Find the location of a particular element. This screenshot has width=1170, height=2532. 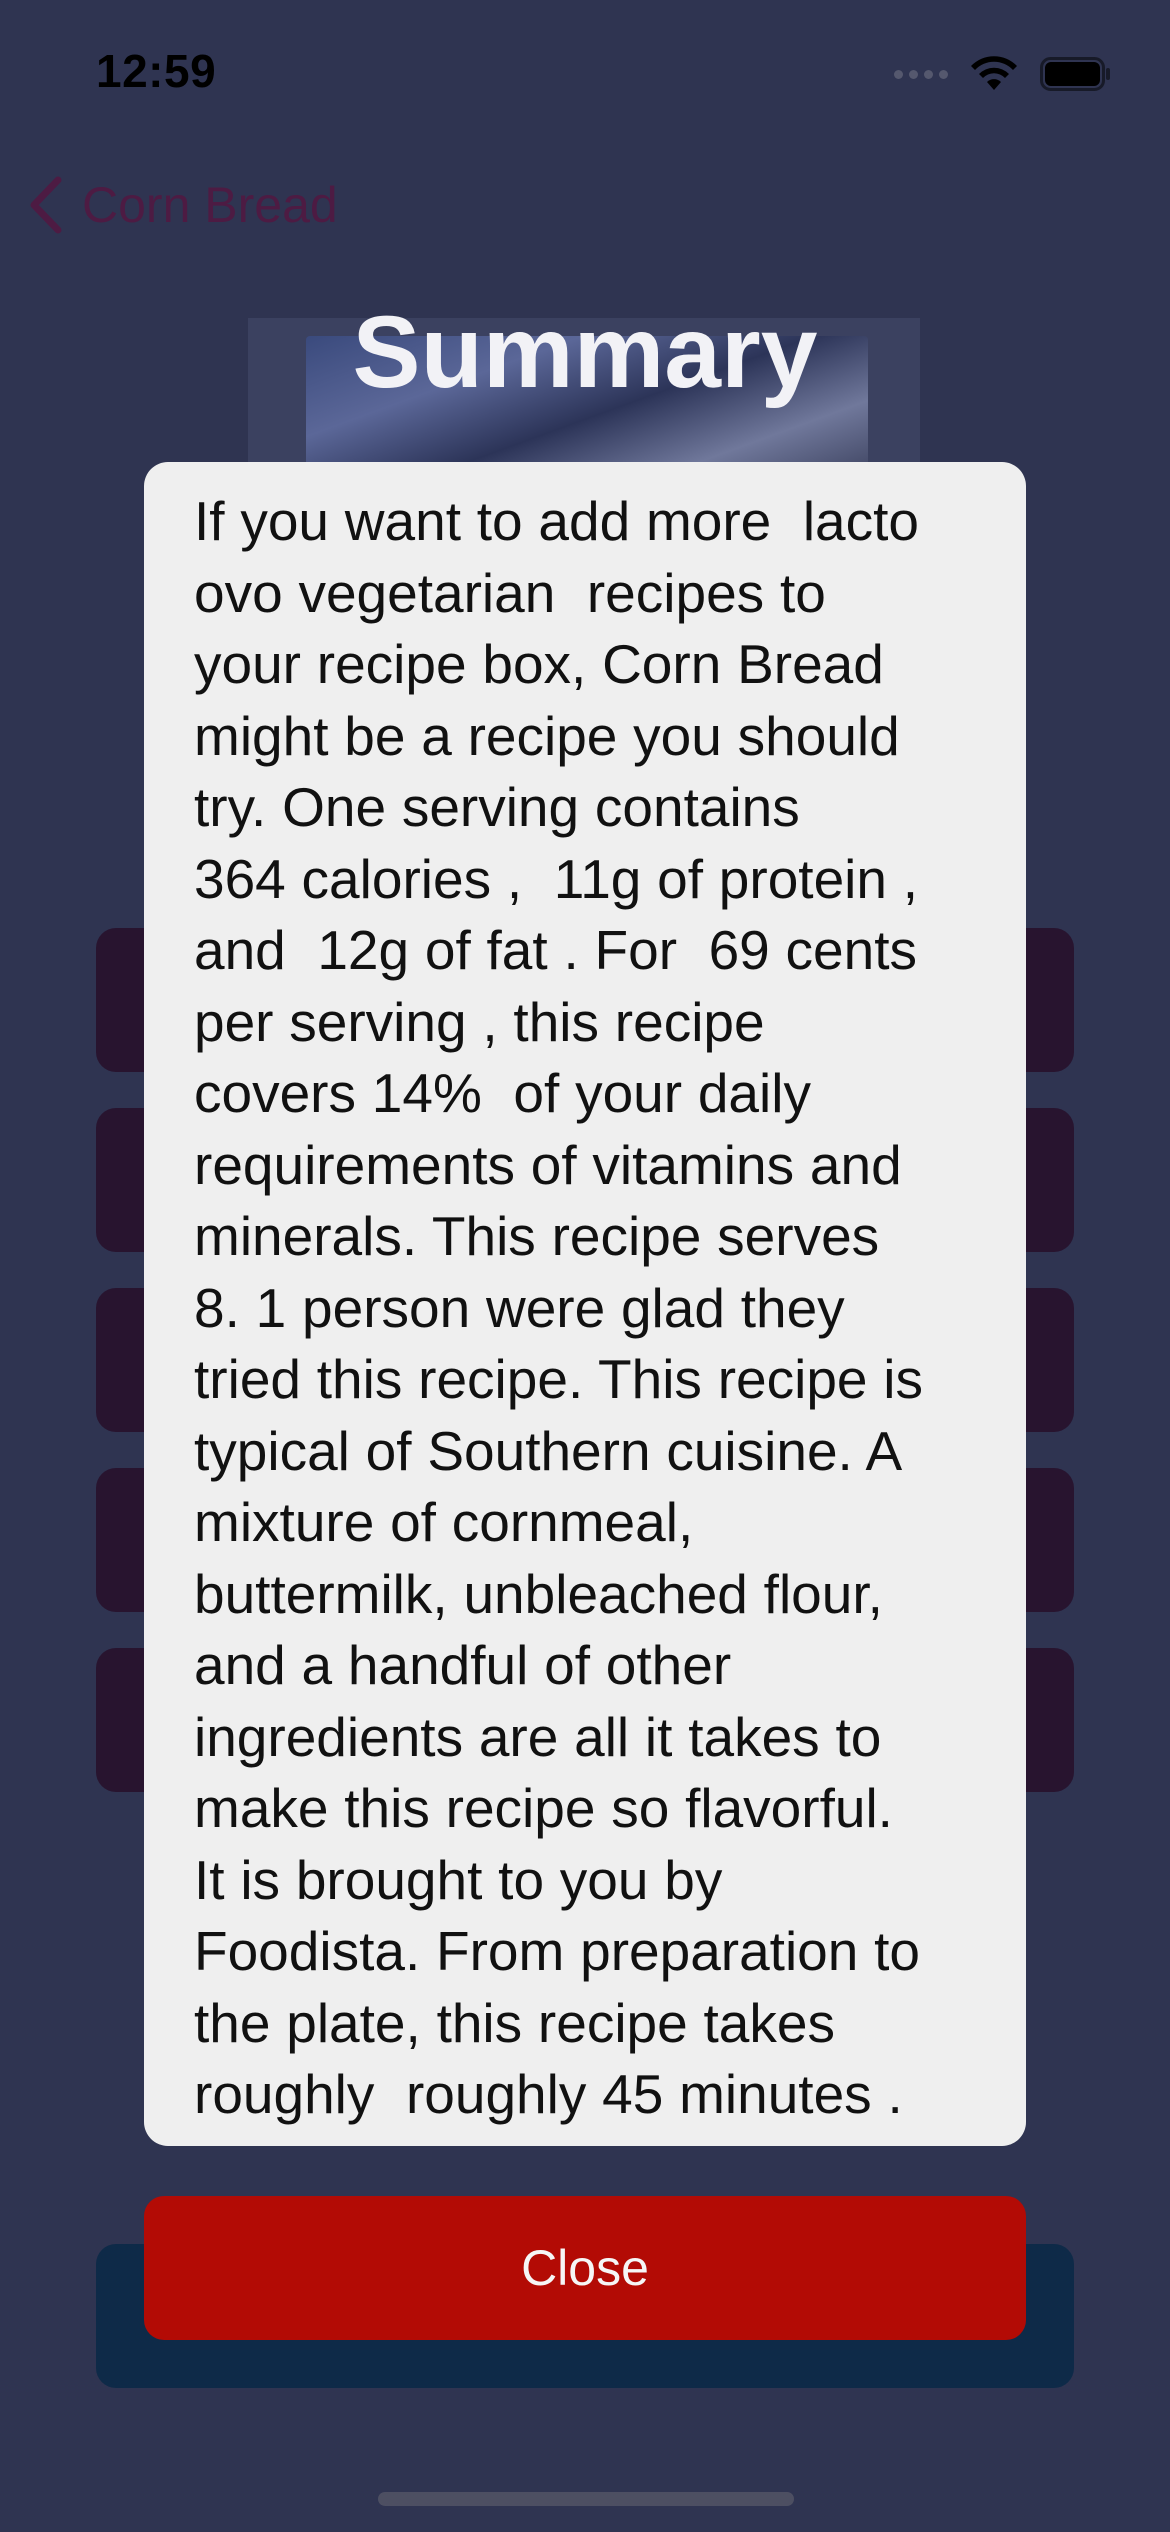

wifi-icon is located at coordinates (994, 73).